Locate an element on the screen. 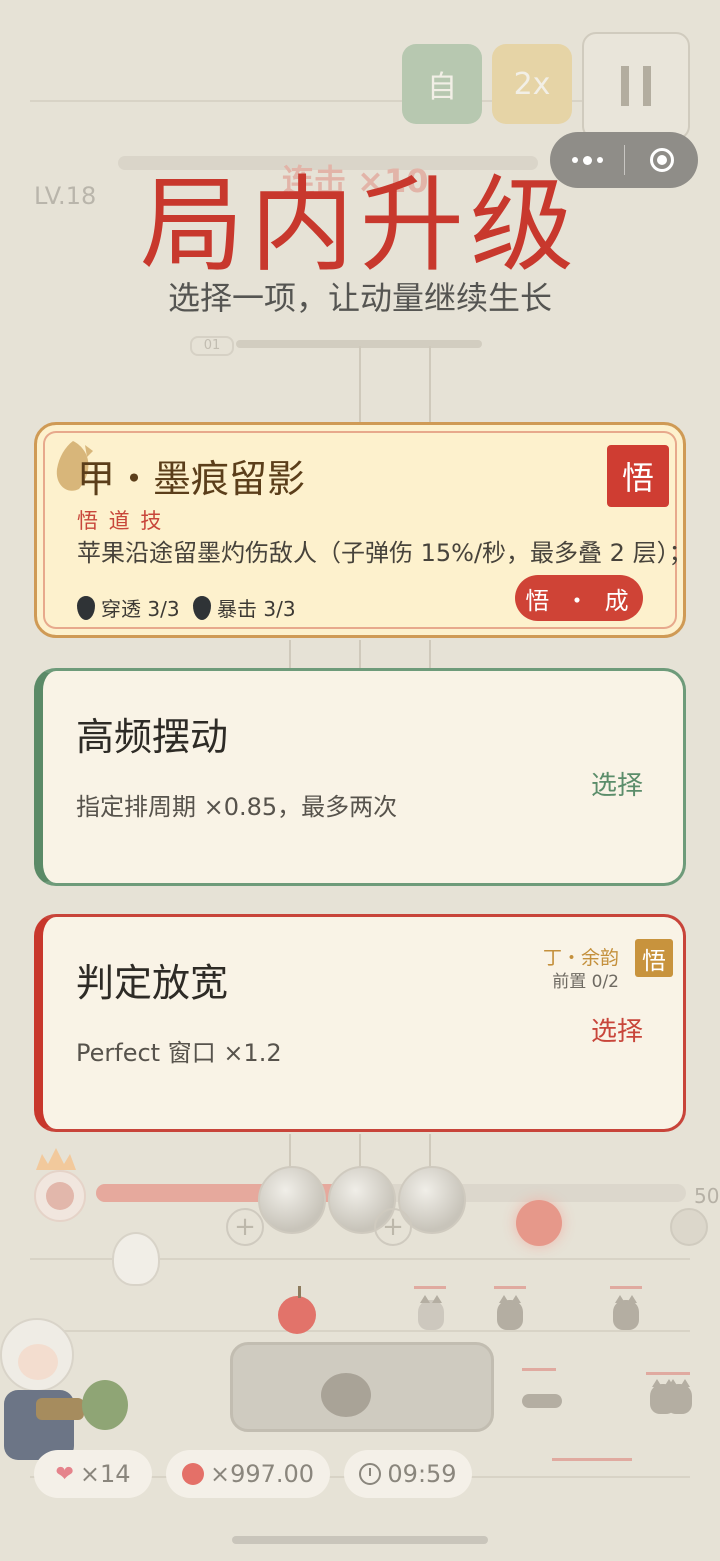 Image resolution: width=720 pixels, height=1561 pixels. card-description: 苹果沿途留墨灼伤敌人（子弹伤 15%/秒，最多叠 2 层）；暴击 is located at coordinates (381, 553).